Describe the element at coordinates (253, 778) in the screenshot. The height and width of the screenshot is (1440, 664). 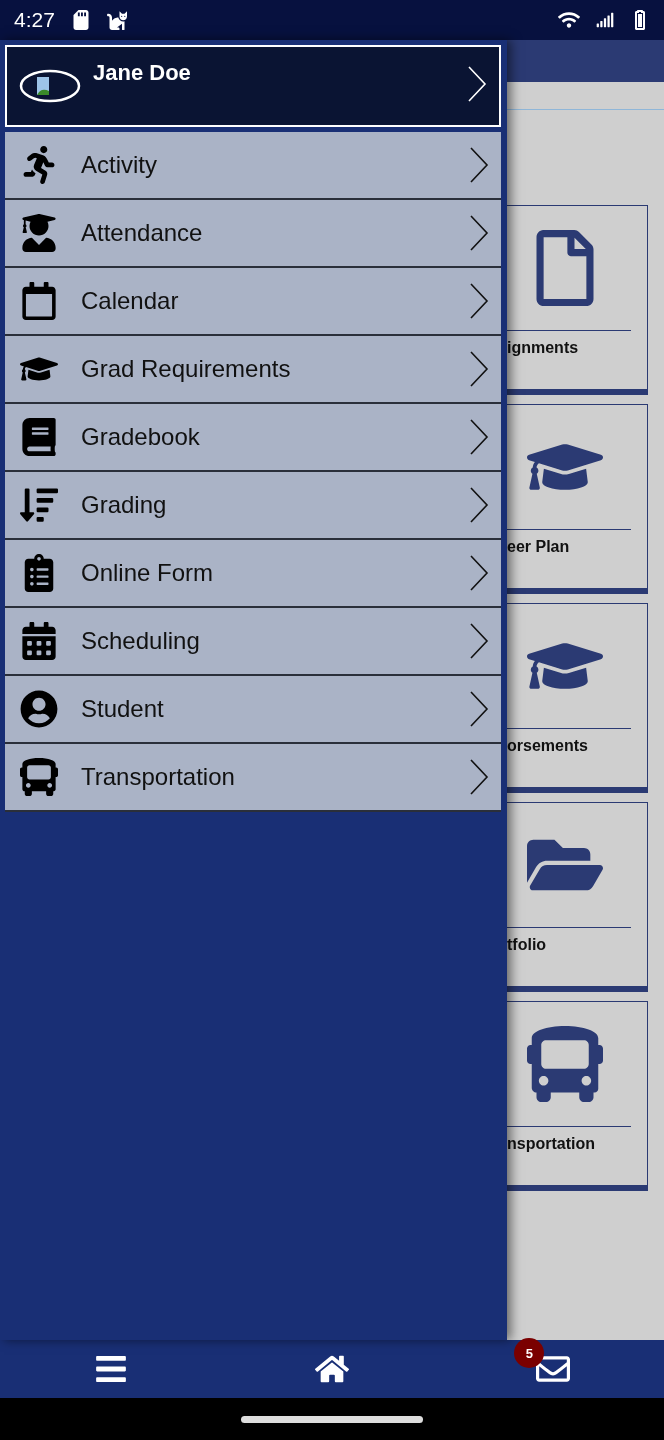
I see `menu-item: Transportation` at that location.